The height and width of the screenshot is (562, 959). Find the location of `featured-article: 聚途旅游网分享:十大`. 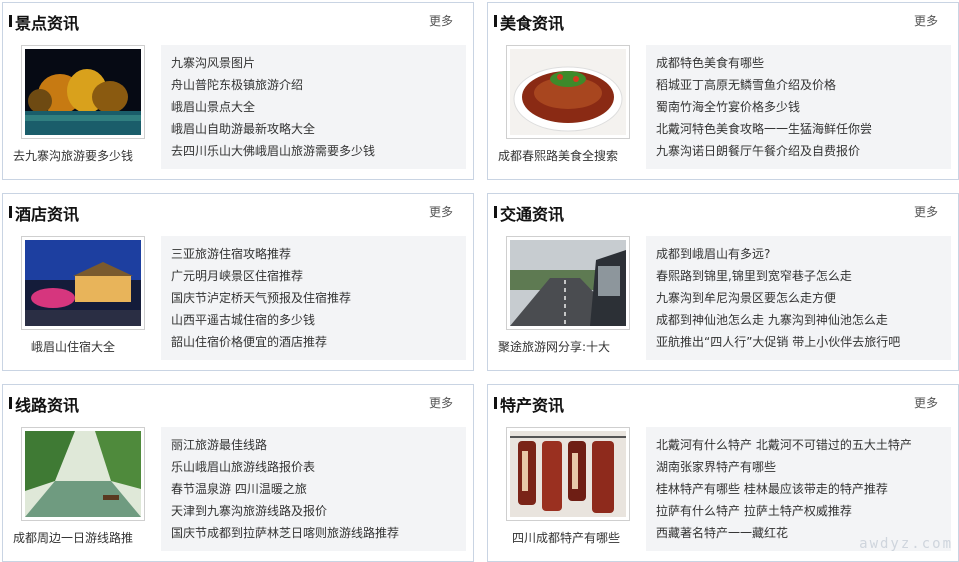

featured-article: 聚途旅游网分享:十大 is located at coordinates (568, 299).